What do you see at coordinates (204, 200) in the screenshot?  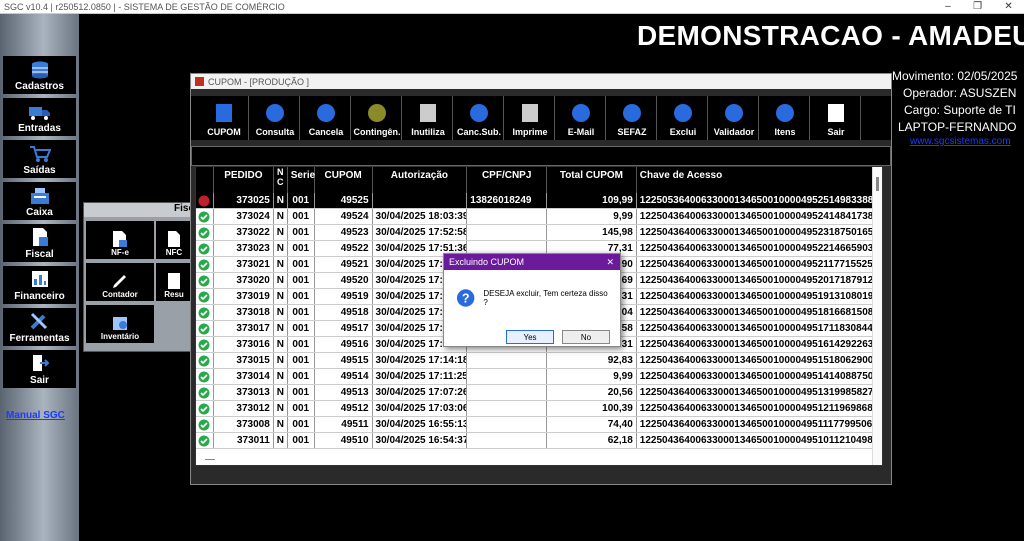 I see `error-status-icon` at bounding box center [204, 200].